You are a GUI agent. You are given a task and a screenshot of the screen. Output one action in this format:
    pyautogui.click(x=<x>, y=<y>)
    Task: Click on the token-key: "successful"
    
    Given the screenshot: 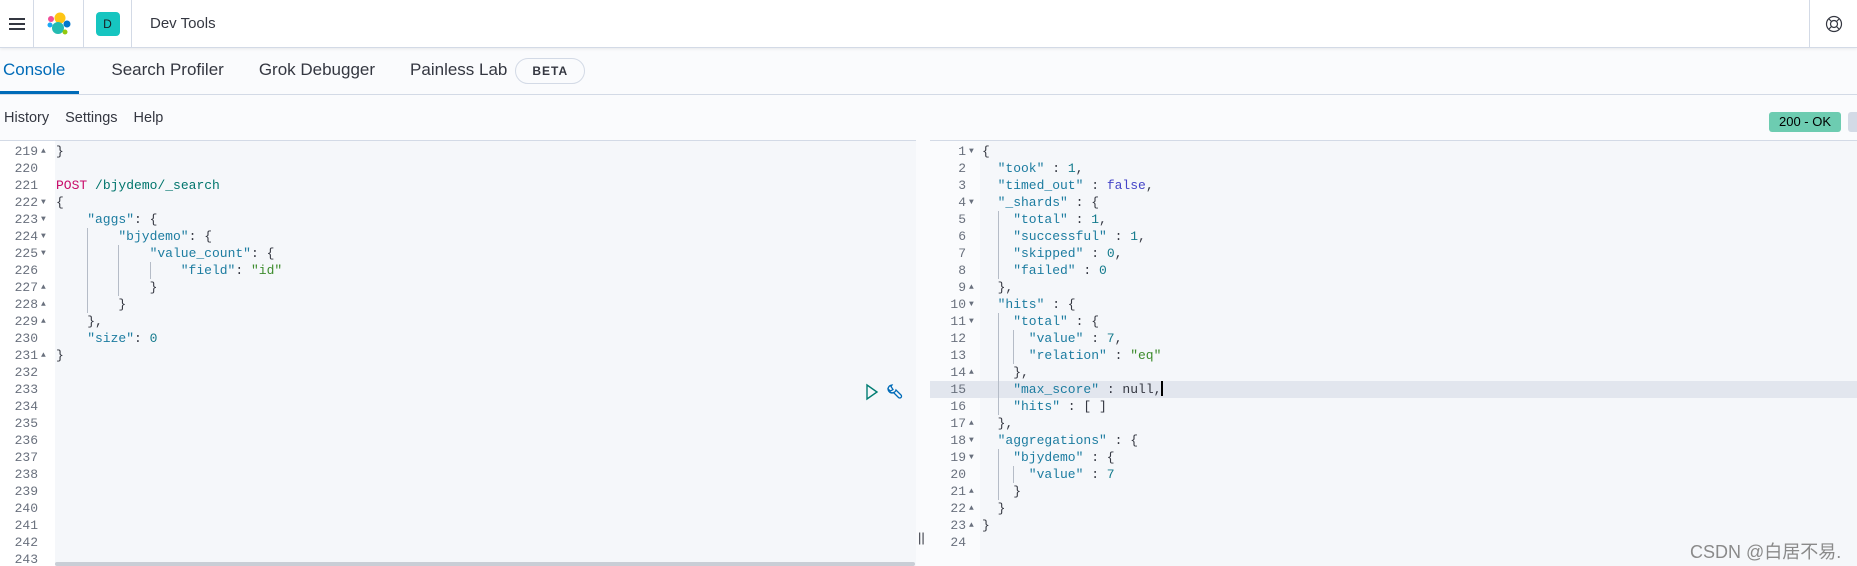 What is the action you would take?
    pyautogui.click(x=1060, y=236)
    